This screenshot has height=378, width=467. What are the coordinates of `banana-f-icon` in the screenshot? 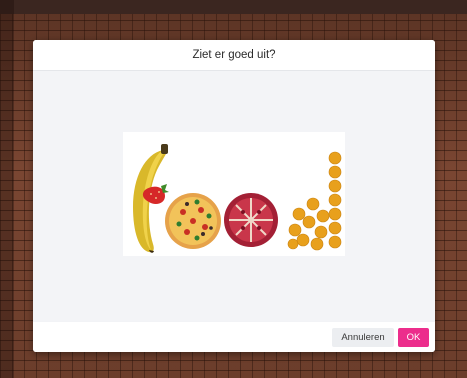 It's located at (151, 198).